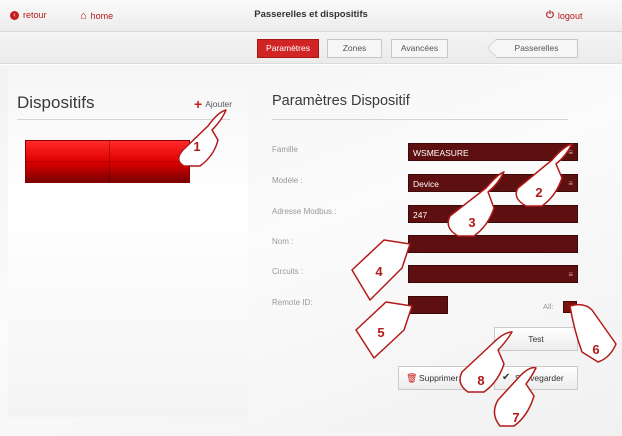 This screenshot has height=436, width=622. I want to click on callout-2: 2, so click(539, 192).